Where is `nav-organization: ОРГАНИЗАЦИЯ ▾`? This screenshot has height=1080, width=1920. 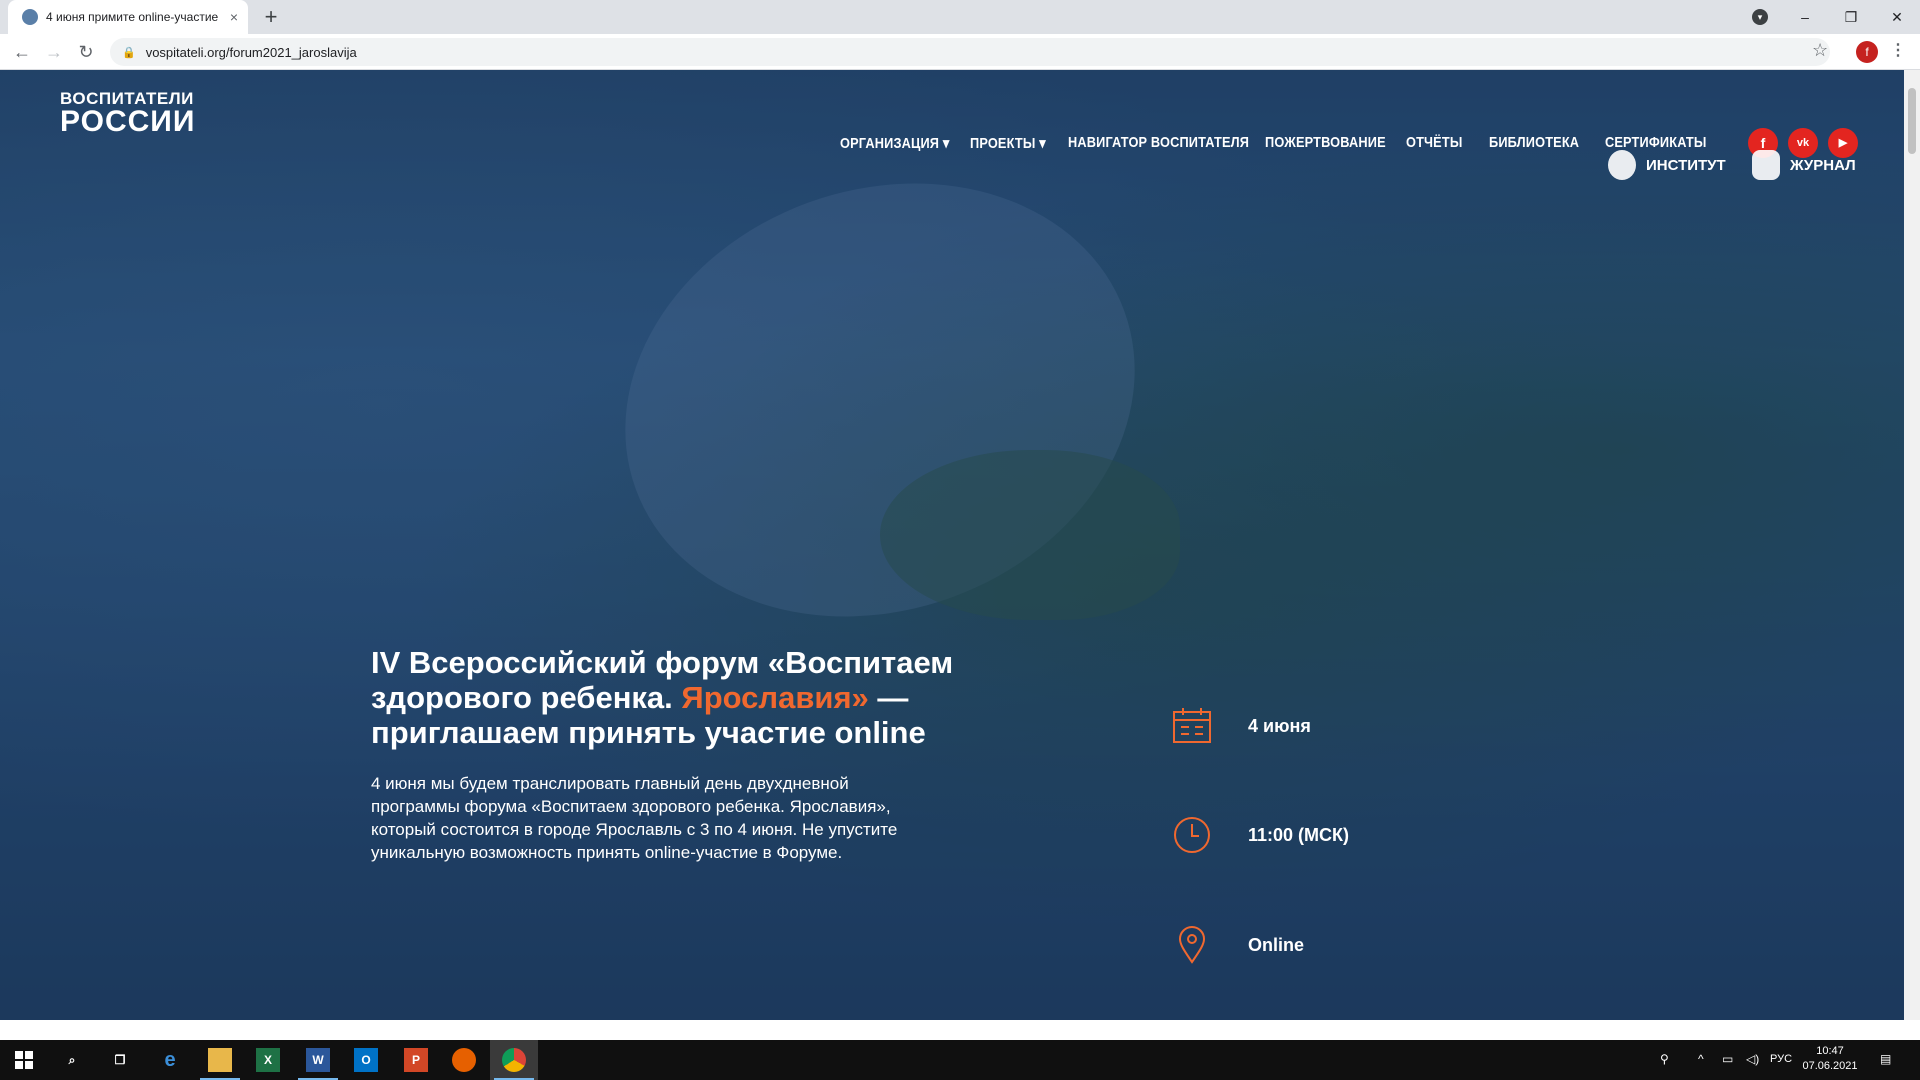 nav-organization: ОРГАНИЗАЦИЯ ▾ is located at coordinates (894, 143).